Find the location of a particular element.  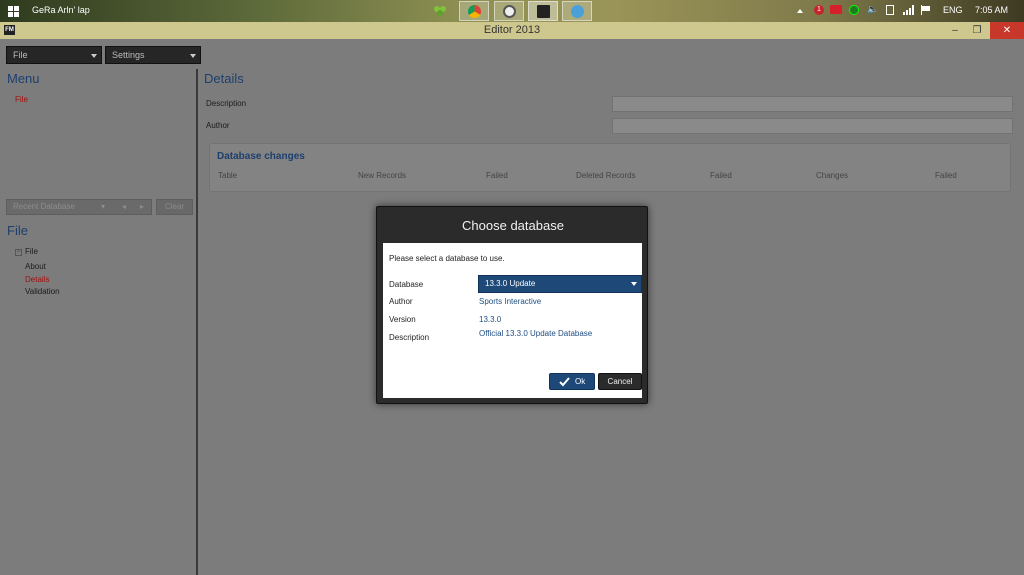

database-select: 13.3.0 Update is located at coordinates (560, 284).